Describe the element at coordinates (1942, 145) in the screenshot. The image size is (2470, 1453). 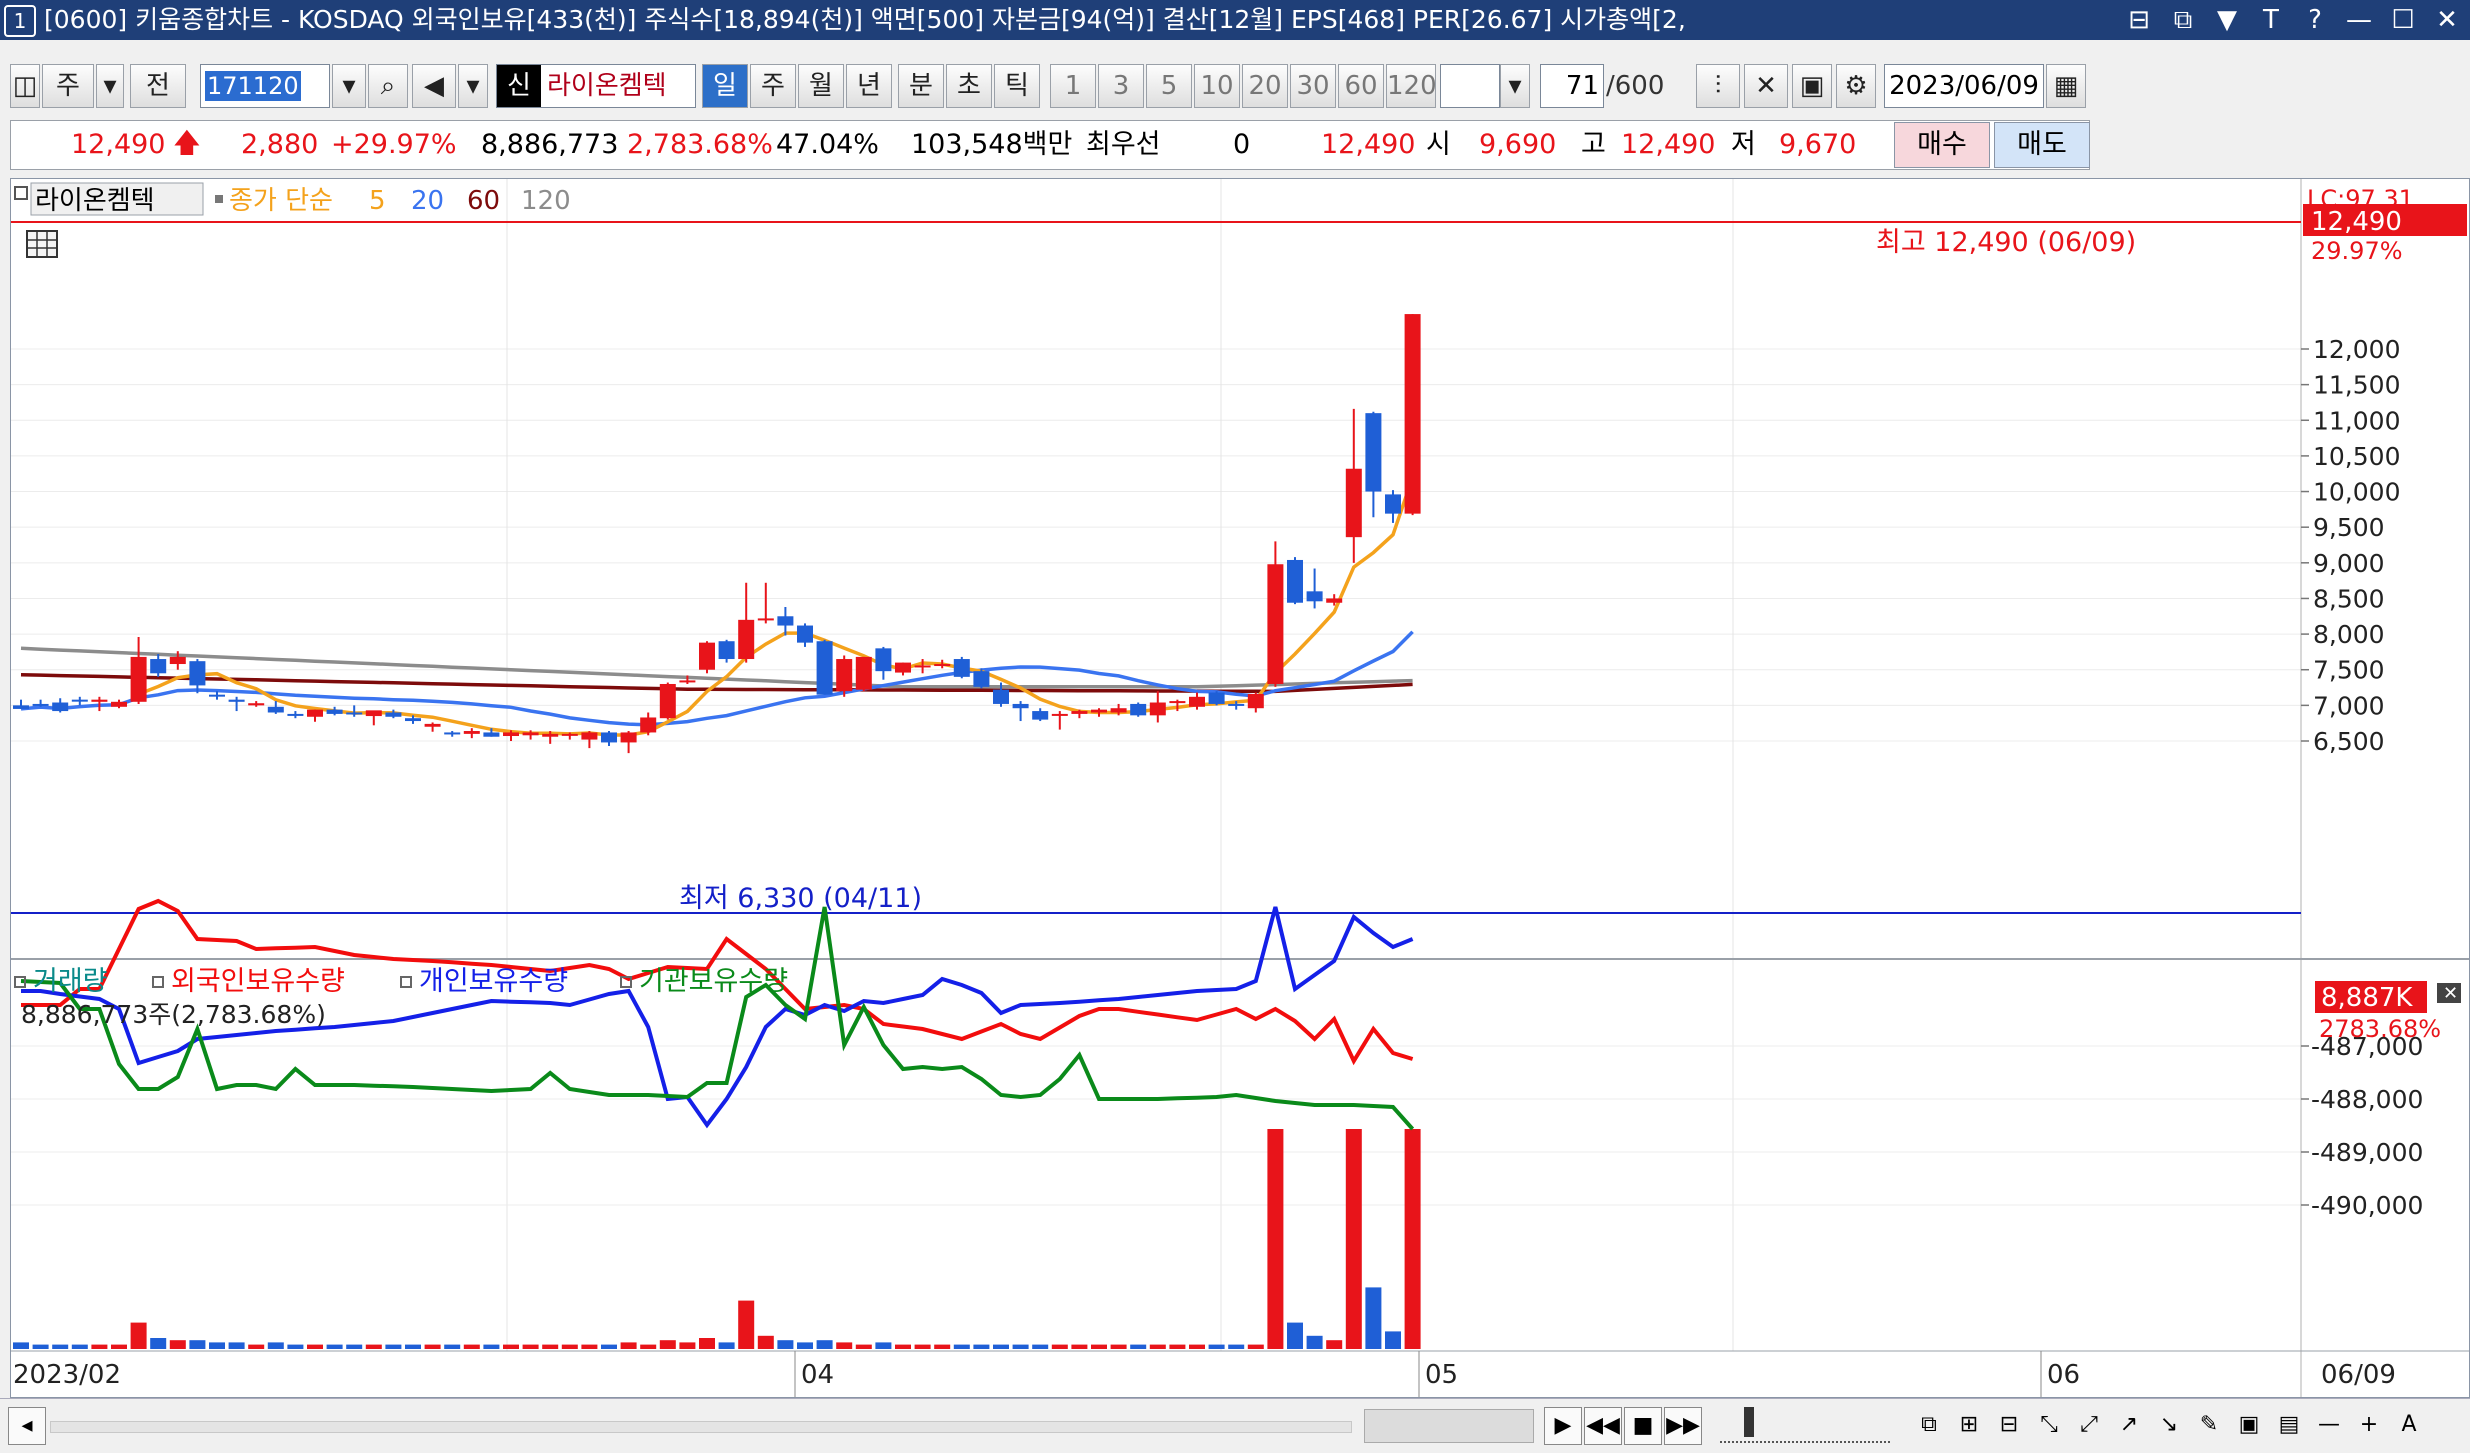
I see `buy-button: 매수` at that location.